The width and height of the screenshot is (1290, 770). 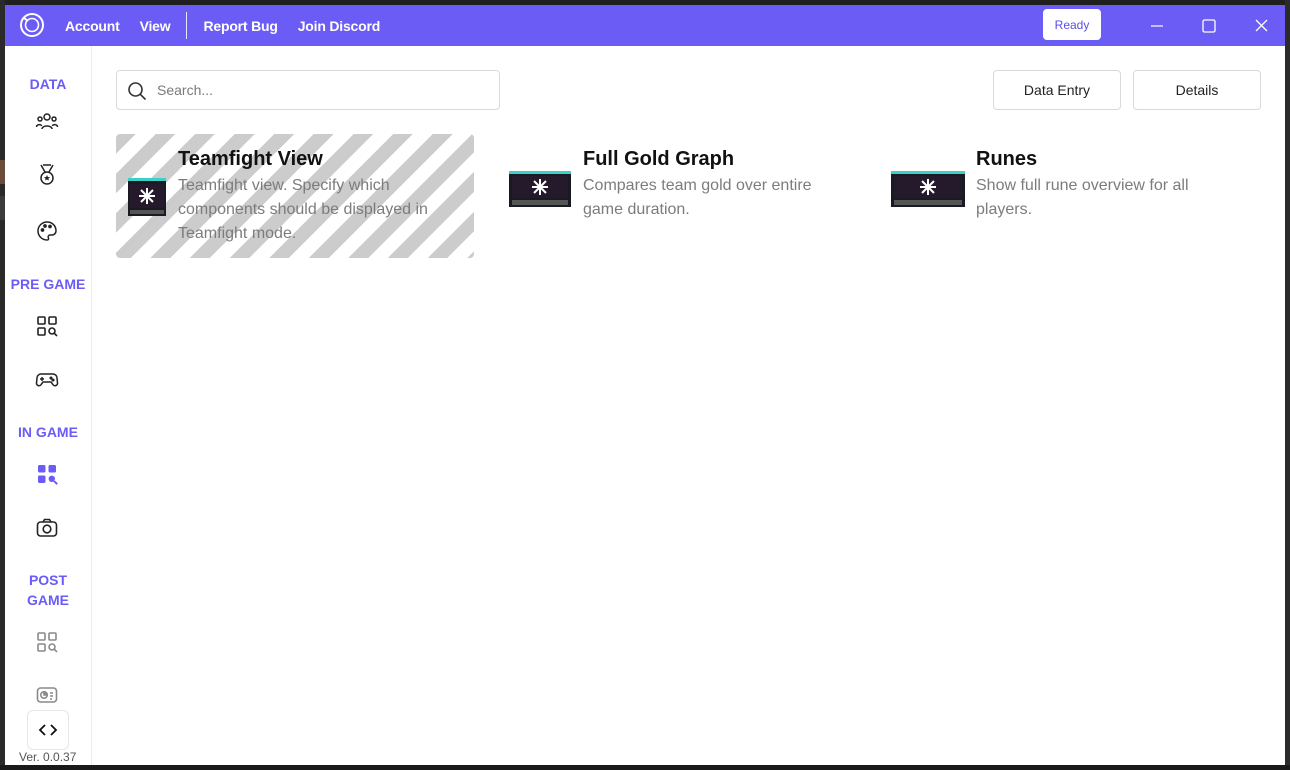 What do you see at coordinates (250, 159) in the screenshot?
I see `overlay-title: Teamfight View` at bounding box center [250, 159].